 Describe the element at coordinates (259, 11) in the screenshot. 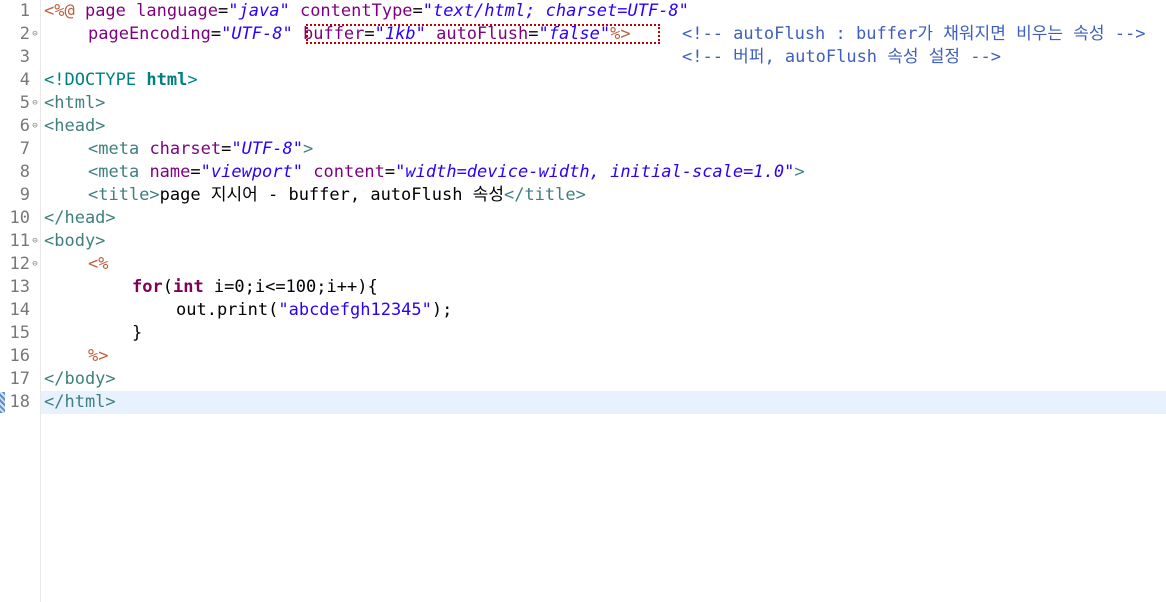

I see `value-language: "java"` at that location.